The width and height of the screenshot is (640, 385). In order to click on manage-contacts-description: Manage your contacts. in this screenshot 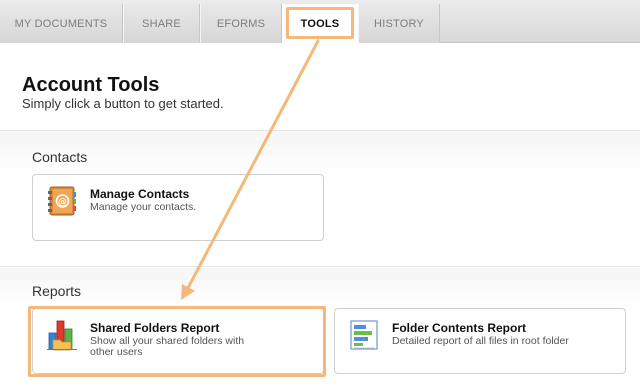, I will do `click(143, 207)`.